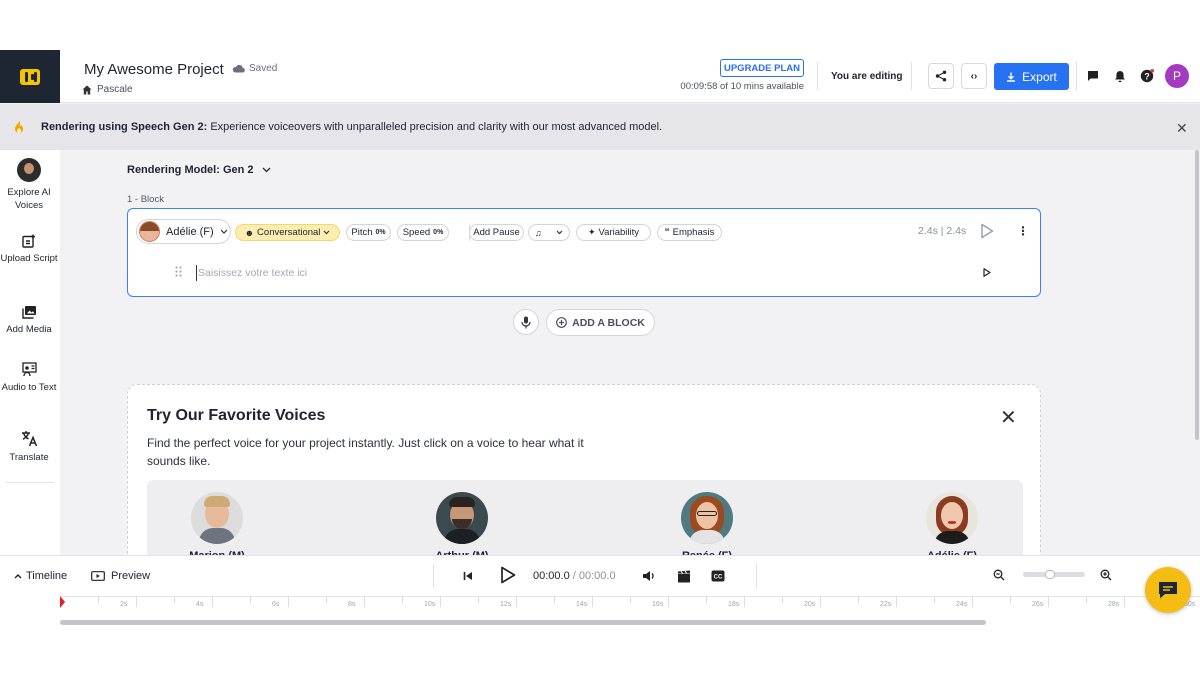 This screenshot has width=1200, height=675. What do you see at coordinates (974, 76) in the screenshot?
I see `embed-code-button: ‹›` at bounding box center [974, 76].